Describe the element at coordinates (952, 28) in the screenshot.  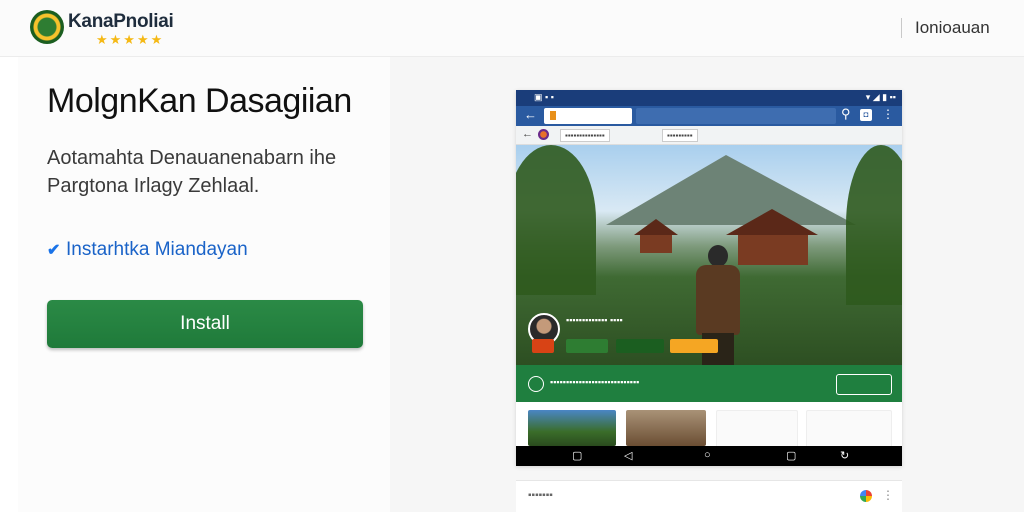
I see `header-link: Ionioauan` at that location.